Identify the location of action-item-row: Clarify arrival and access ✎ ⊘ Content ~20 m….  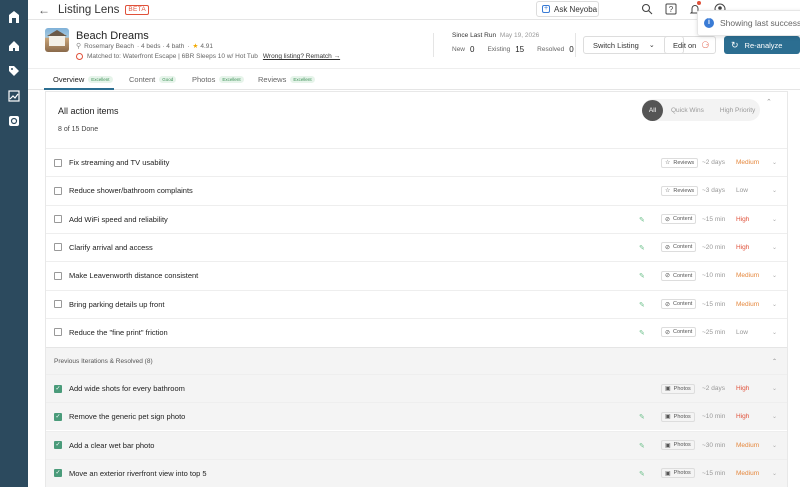
(416, 246).